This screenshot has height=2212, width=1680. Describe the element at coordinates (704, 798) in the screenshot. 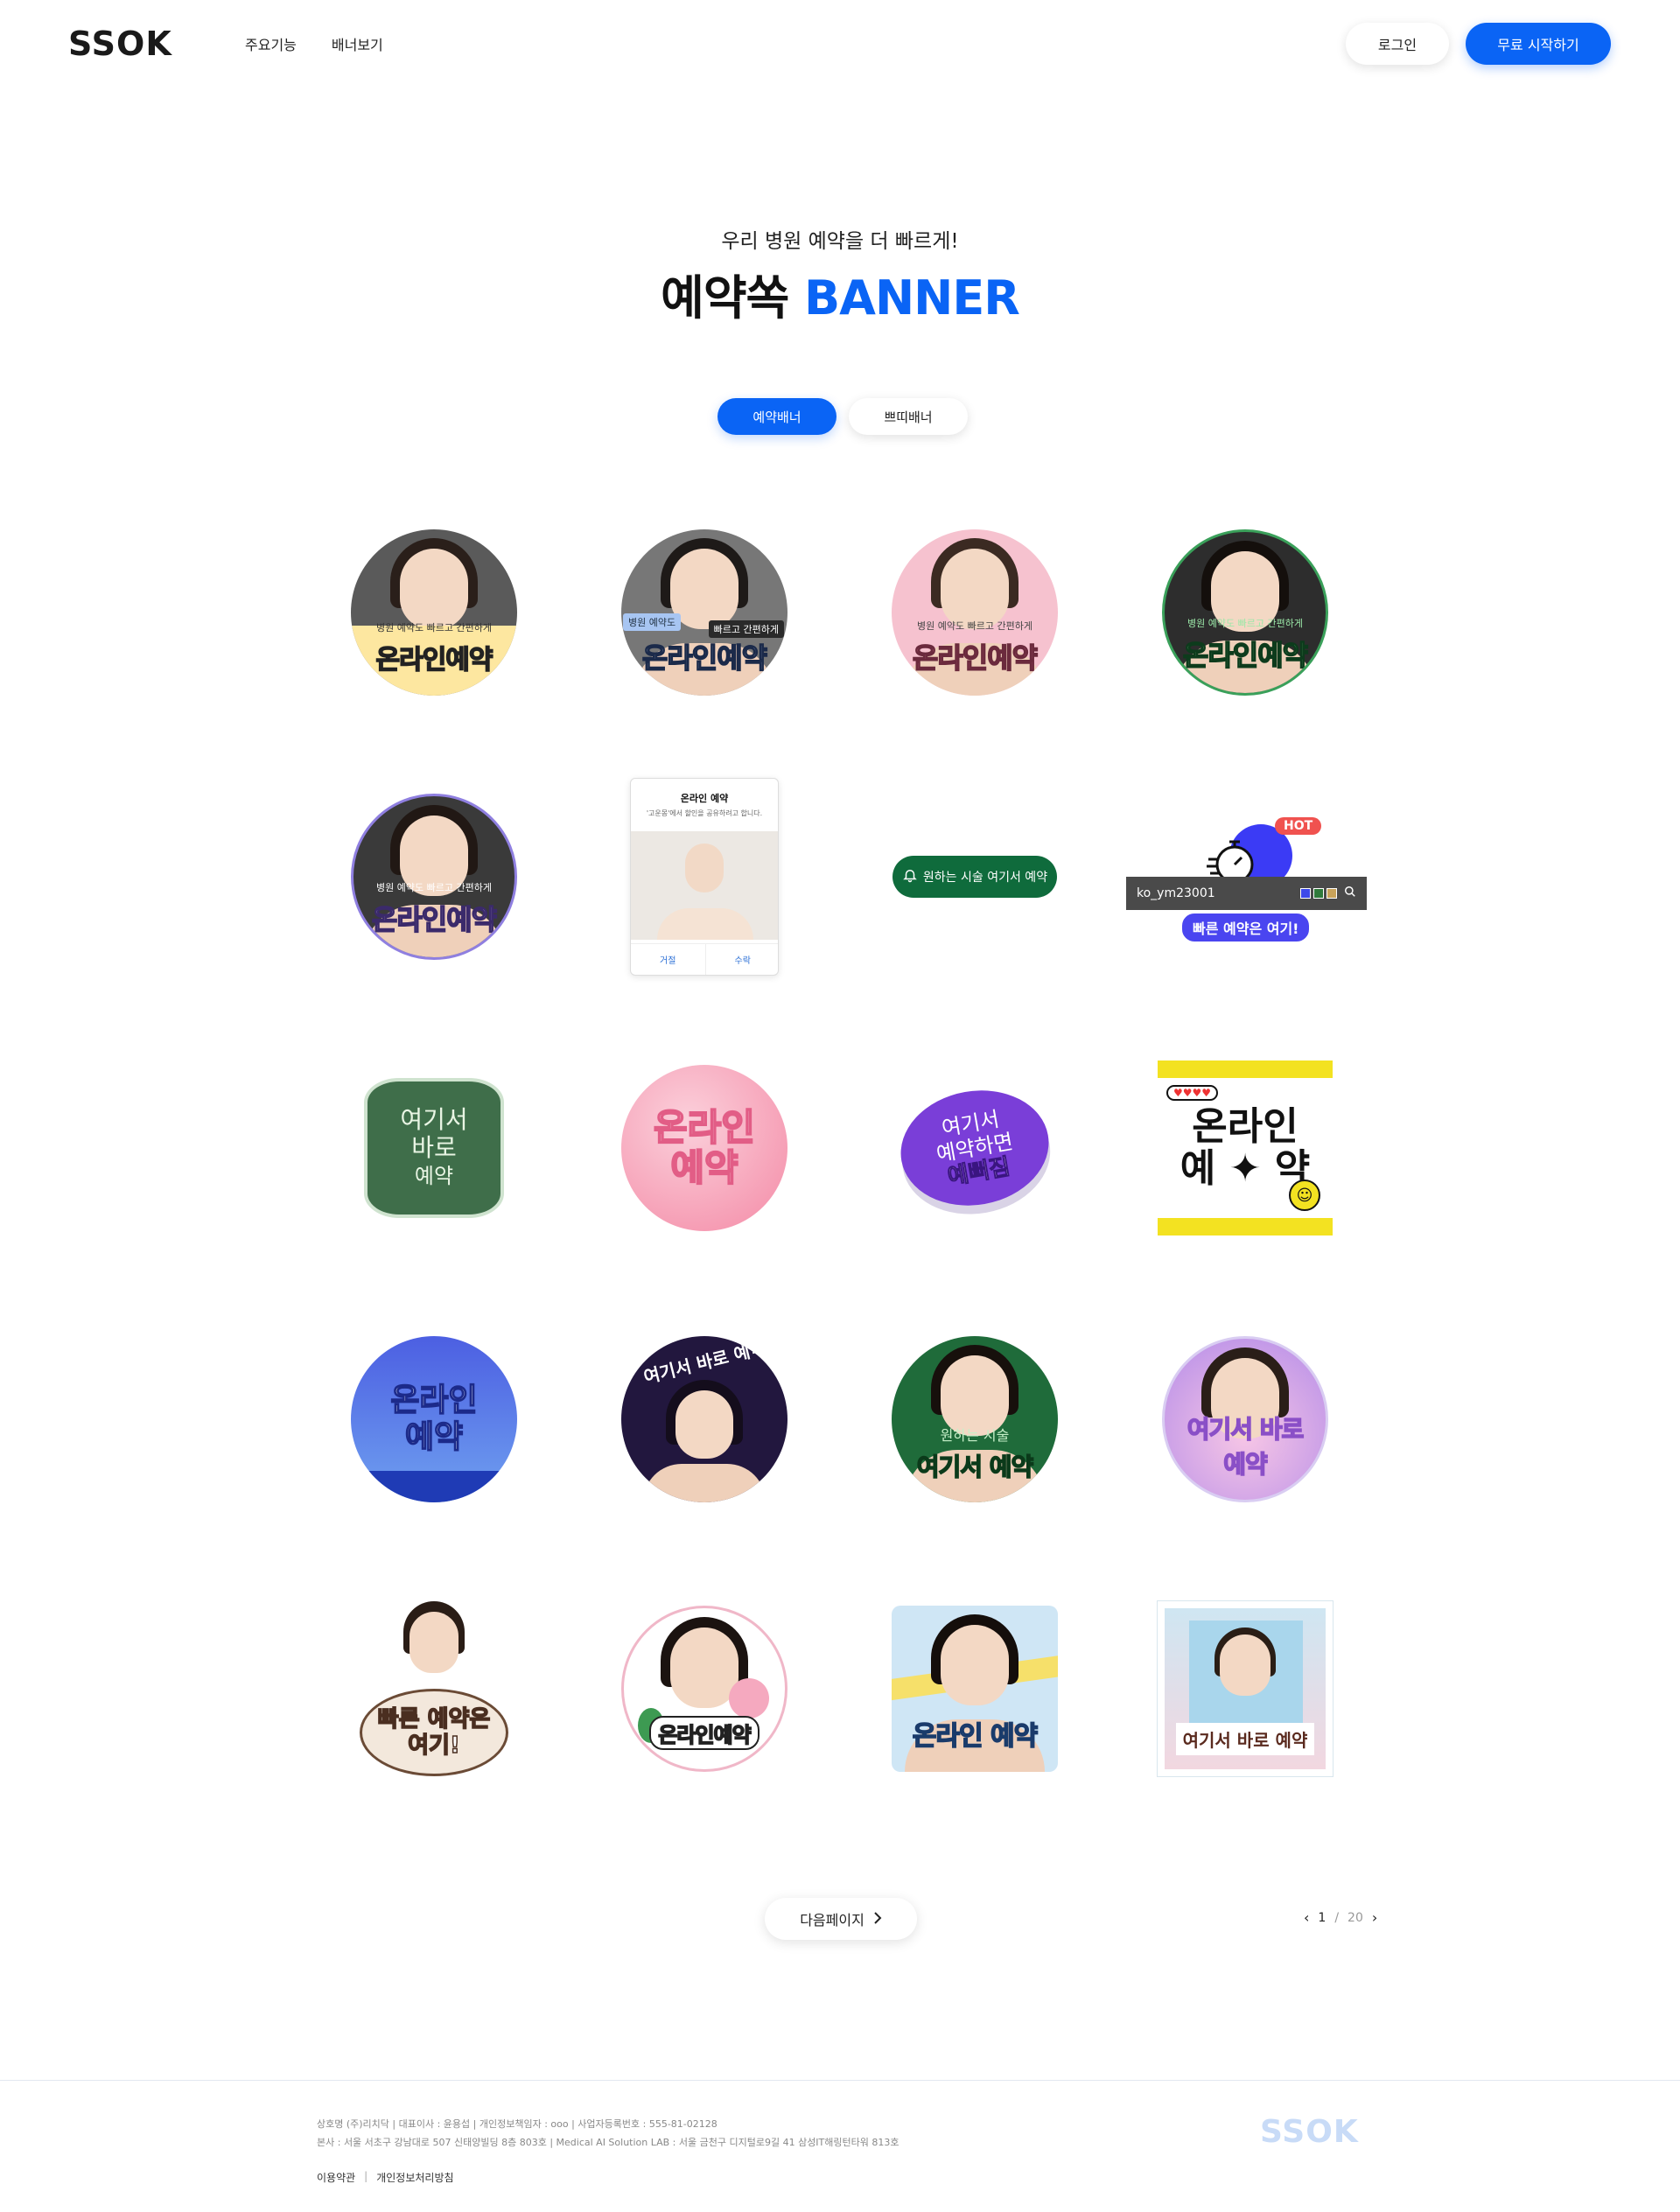

I see `popup-title: 온라인 예약` at that location.